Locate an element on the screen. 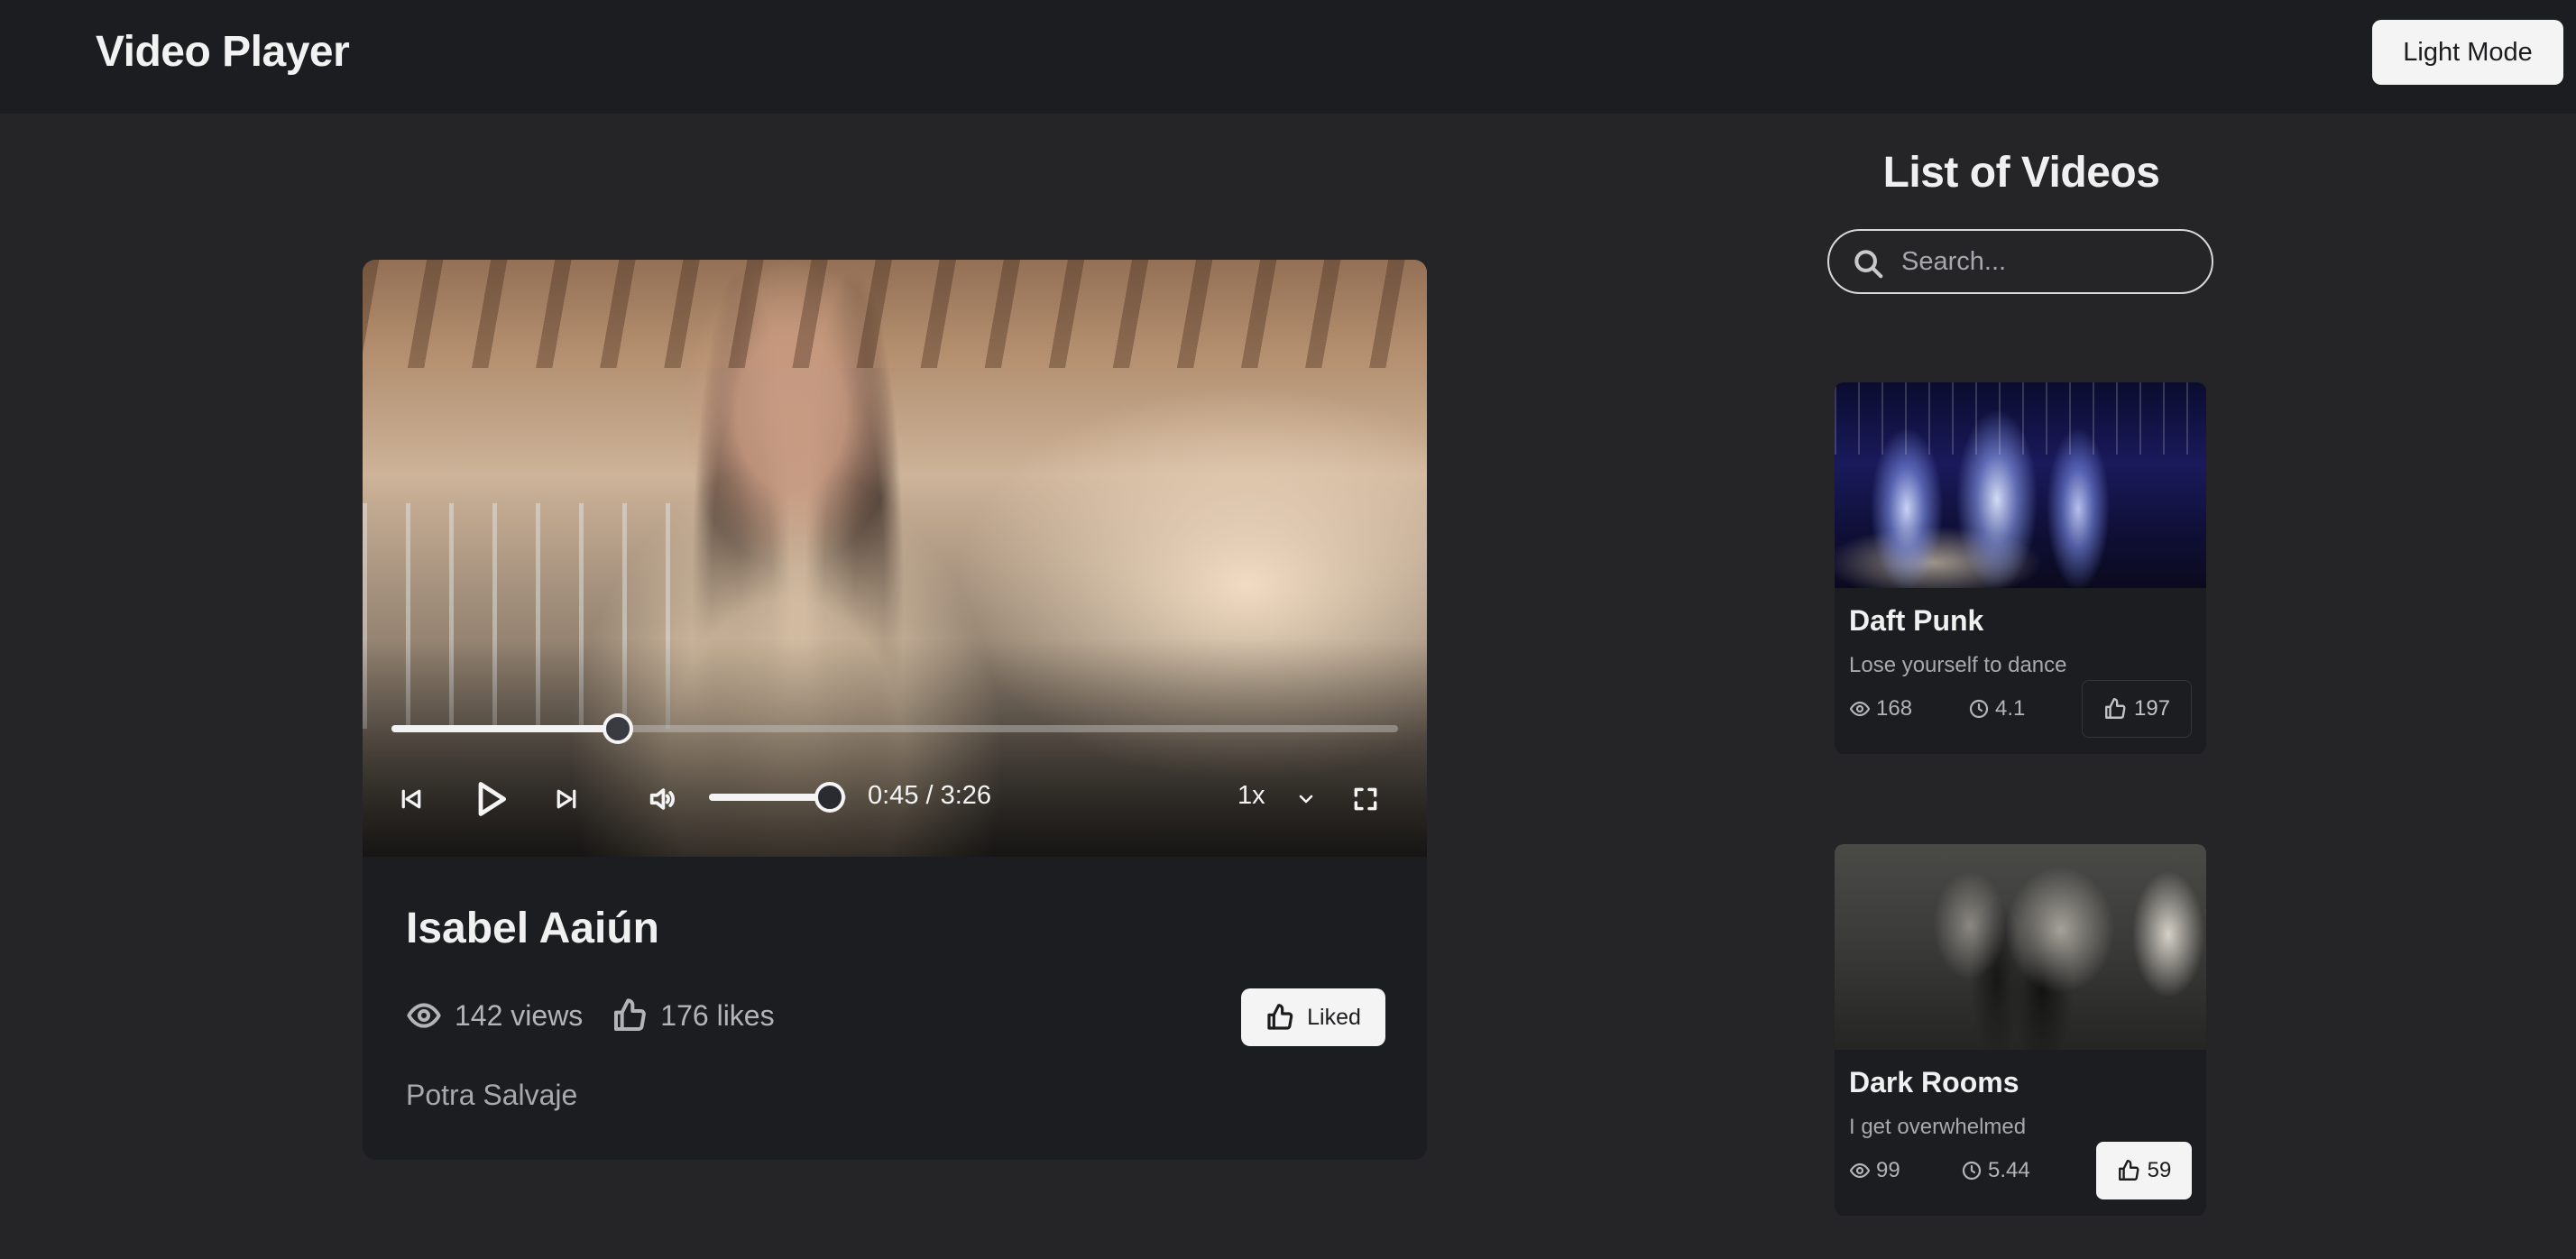 Image resolution: width=2576 pixels, height=1259 pixels. video-stats: 142 views 176 likes is located at coordinates (605, 1015).